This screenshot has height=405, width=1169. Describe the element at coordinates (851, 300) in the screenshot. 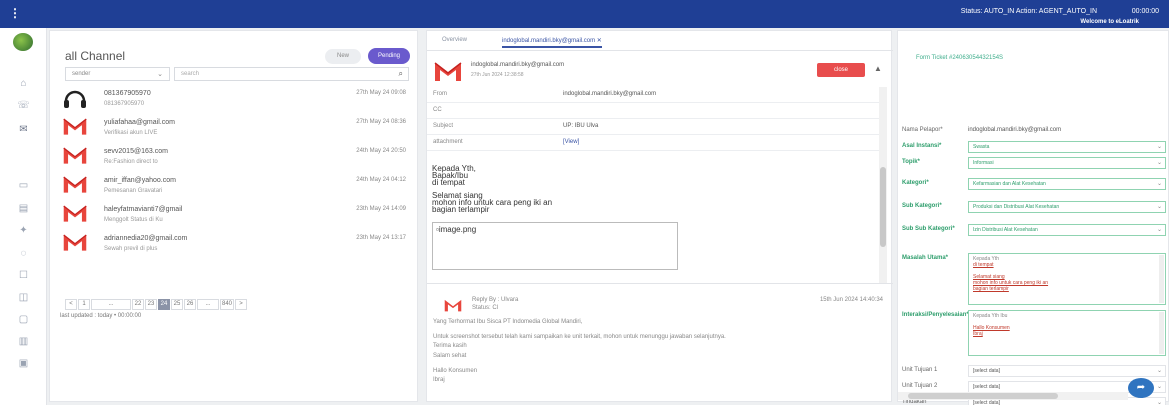

I see `reply-date: 15th Jun 2024 14:40:34` at that location.